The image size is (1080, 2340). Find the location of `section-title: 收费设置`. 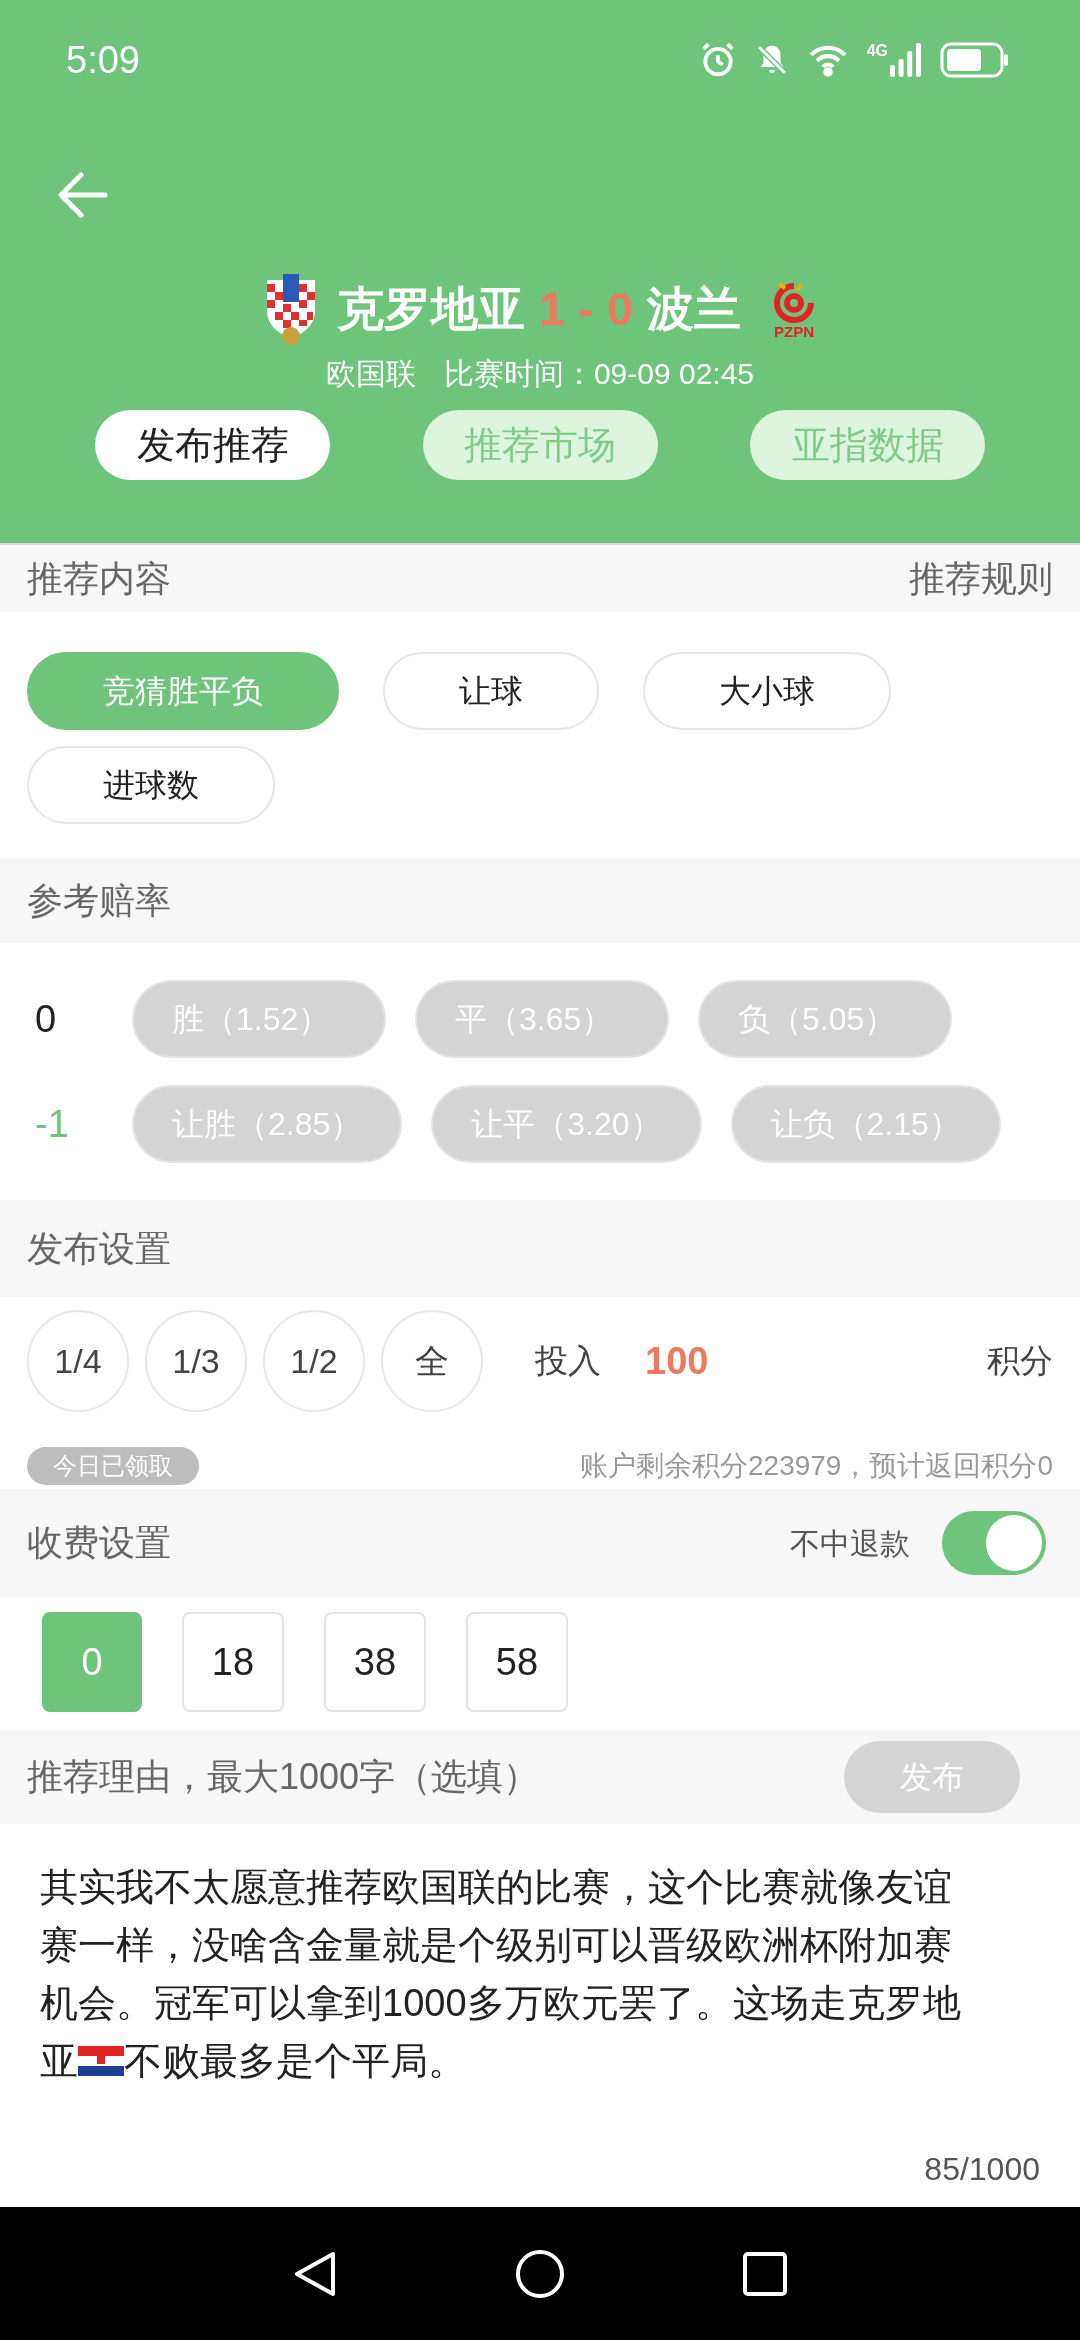

section-title: 收费设置 is located at coordinates (99, 1543).